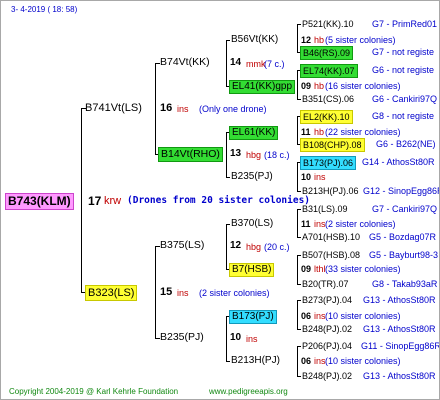 This screenshot has height=400, width=440. I want to click on root-score: 17, so click(95, 201).